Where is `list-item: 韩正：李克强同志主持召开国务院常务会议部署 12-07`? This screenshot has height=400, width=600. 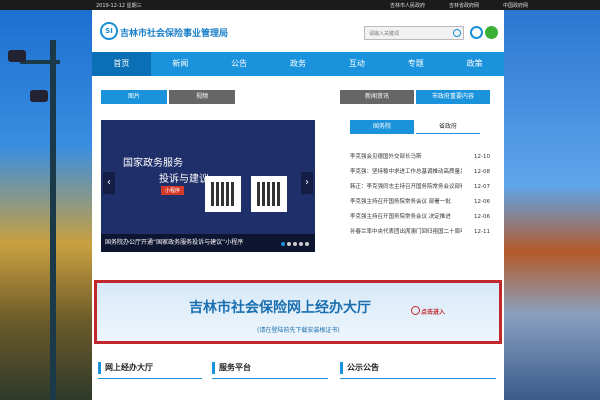 list-item: 韩正：李克强同志主持召开国务院常务会议部署 12-07 is located at coordinates (420, 187).